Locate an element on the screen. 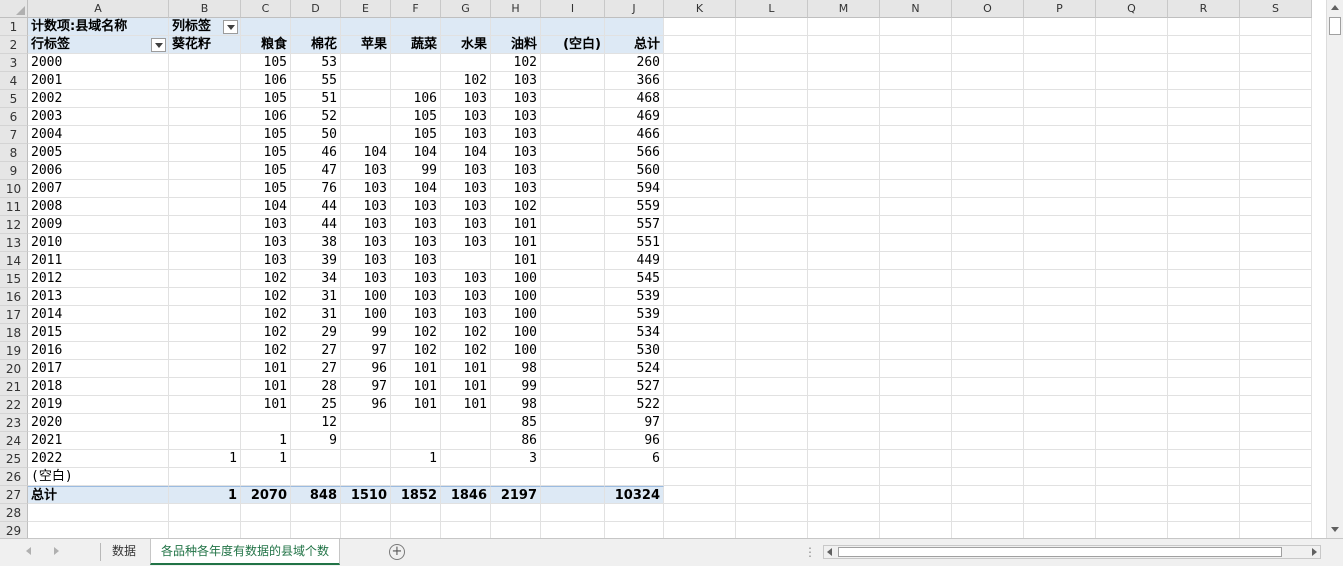  pivot-value-cell: 530 is located at coordinates (634, 351).